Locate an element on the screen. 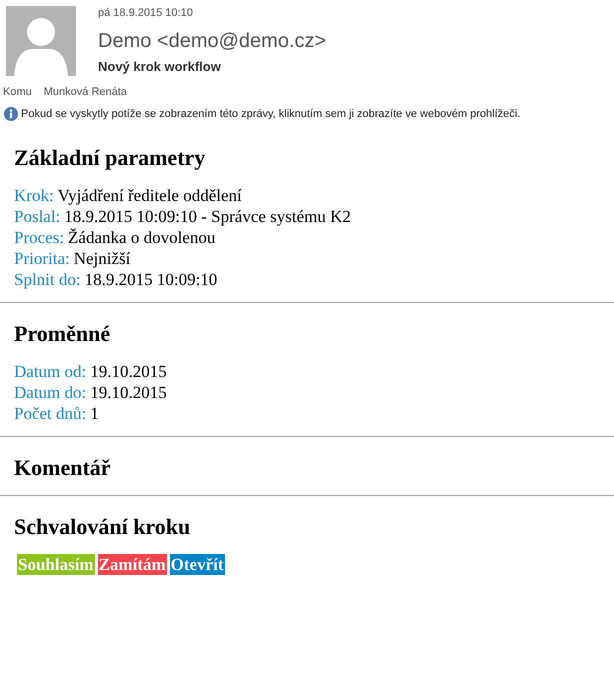  field-value: Vyjádření ředitele oddělení is located at coordinates (150, 195).